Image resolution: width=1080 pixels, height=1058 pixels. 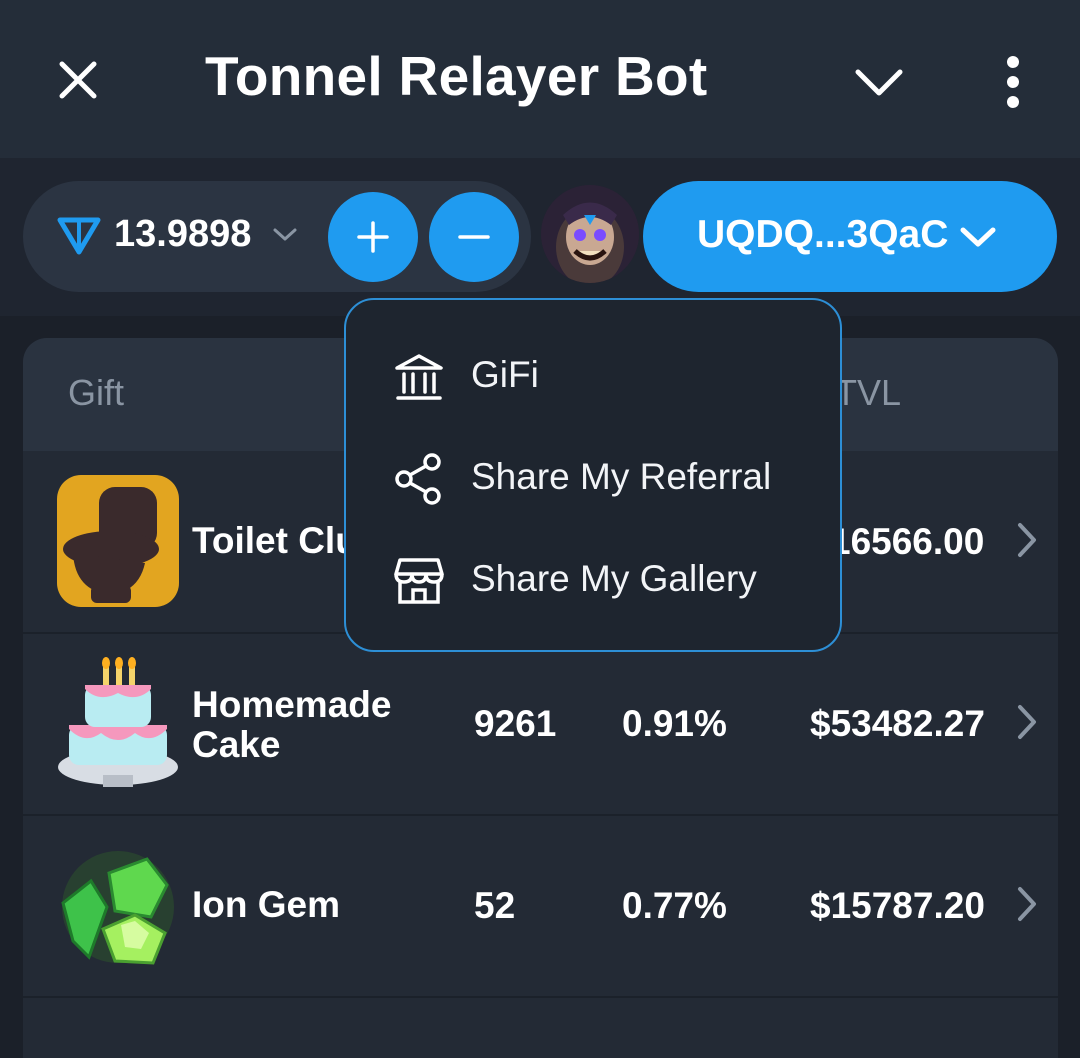 What do you see at coordinates (79, 236) in the screenshot?
I see `ton-icon` at bounding box center [79, 236].